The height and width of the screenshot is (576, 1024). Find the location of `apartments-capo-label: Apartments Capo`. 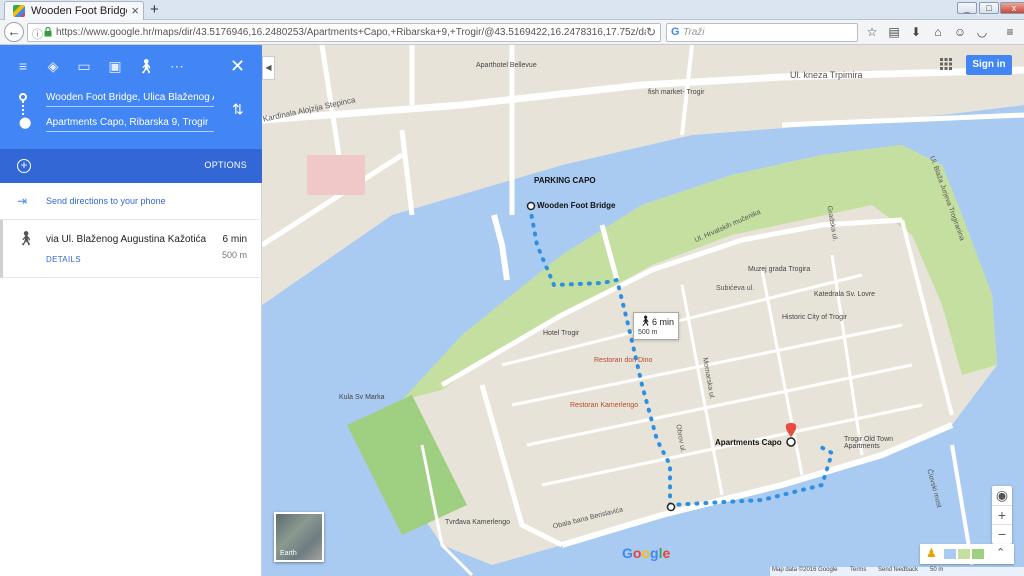

apartments-capo-label: Apartments Capo is located at coordinates (748, 442).